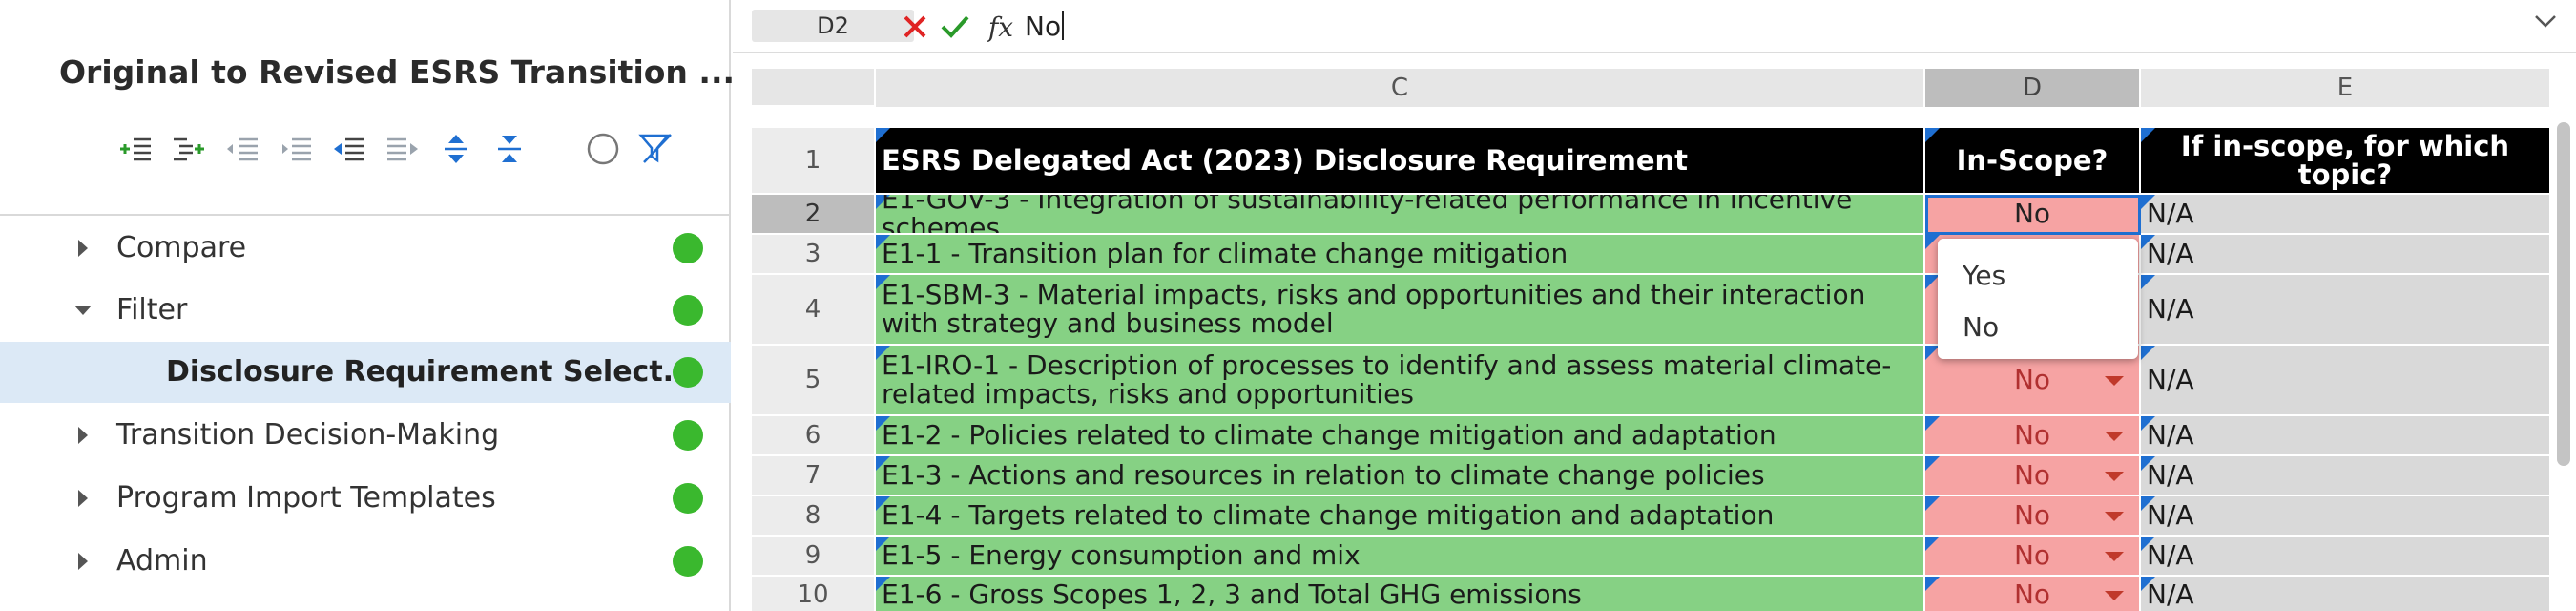 This screenshot has height=611, width=2576. I want to click on caret-down-icon, so click(83, 311).